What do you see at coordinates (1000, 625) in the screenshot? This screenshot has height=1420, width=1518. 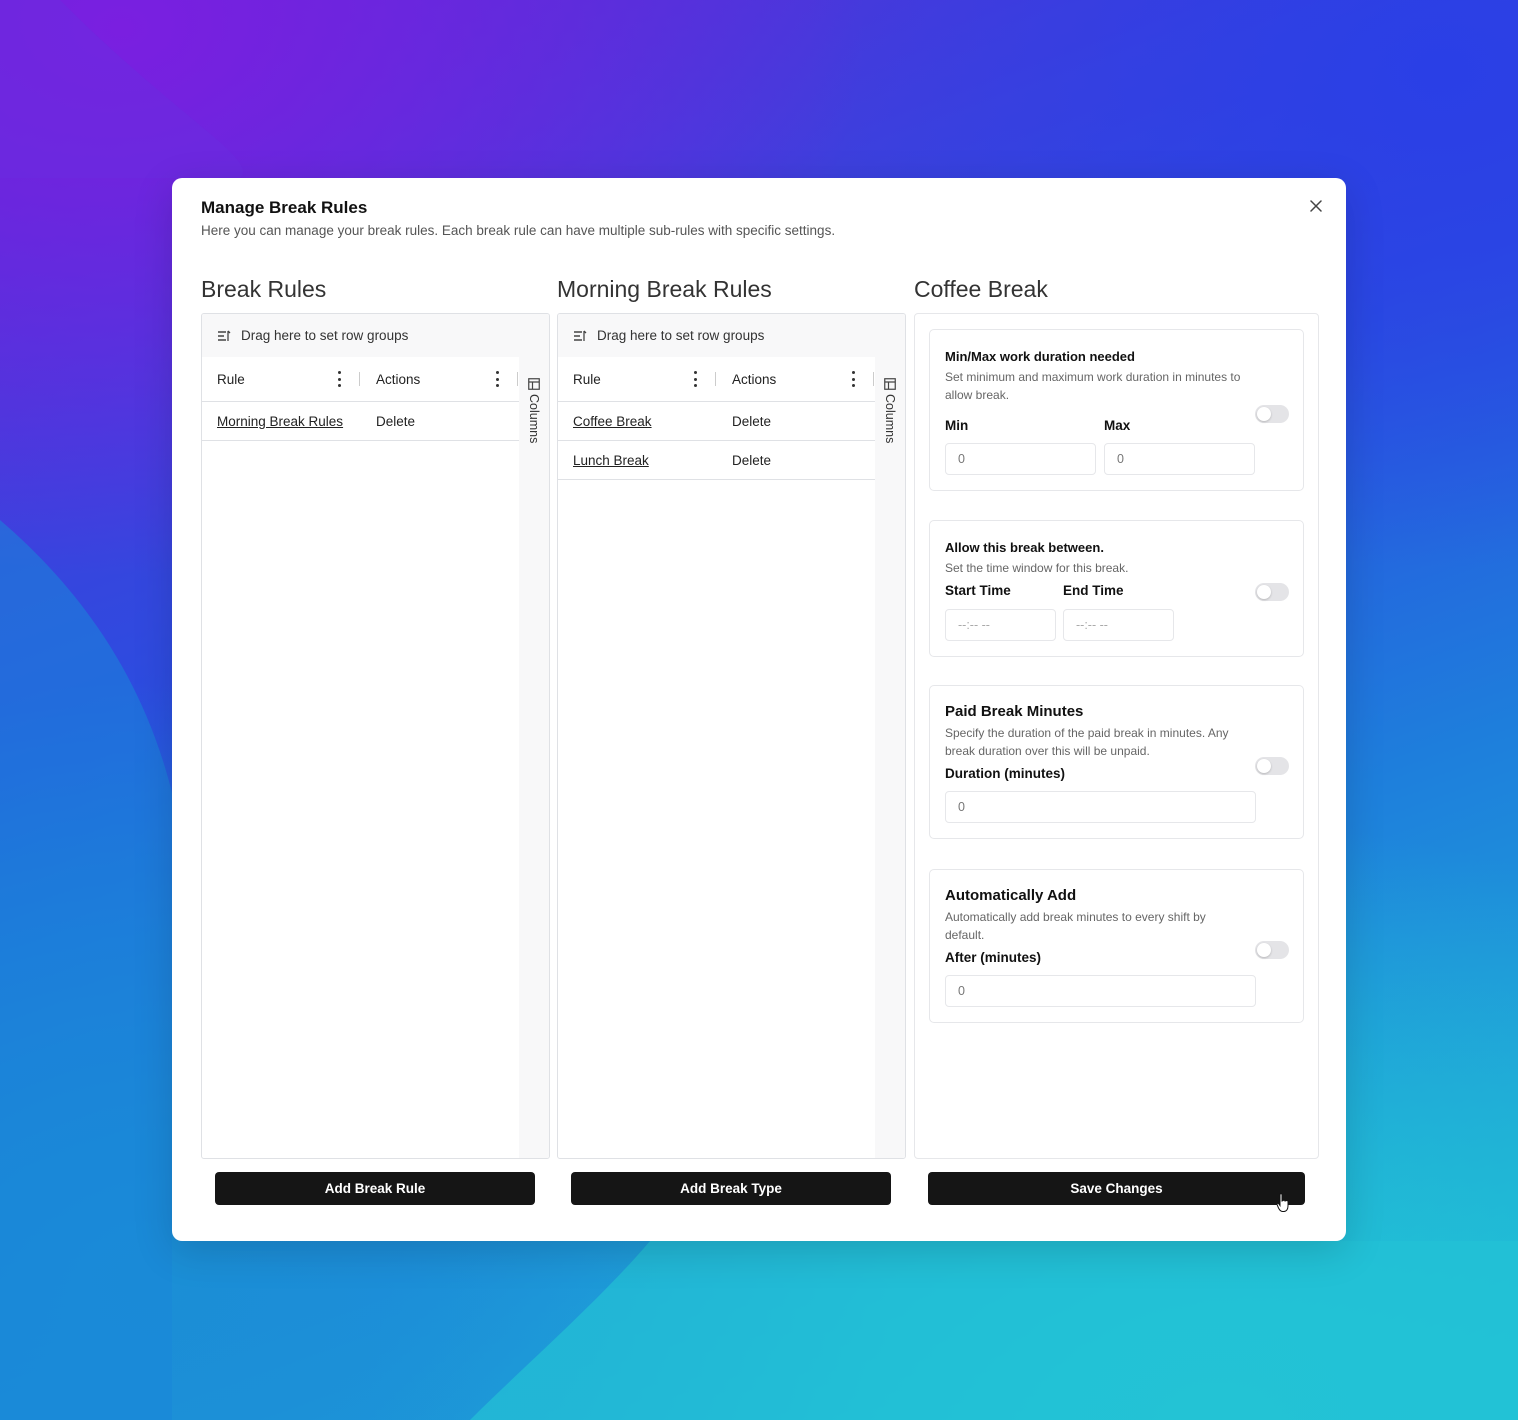 I see `start-time-input: --:-- --` at bounding box center [1000, 625].